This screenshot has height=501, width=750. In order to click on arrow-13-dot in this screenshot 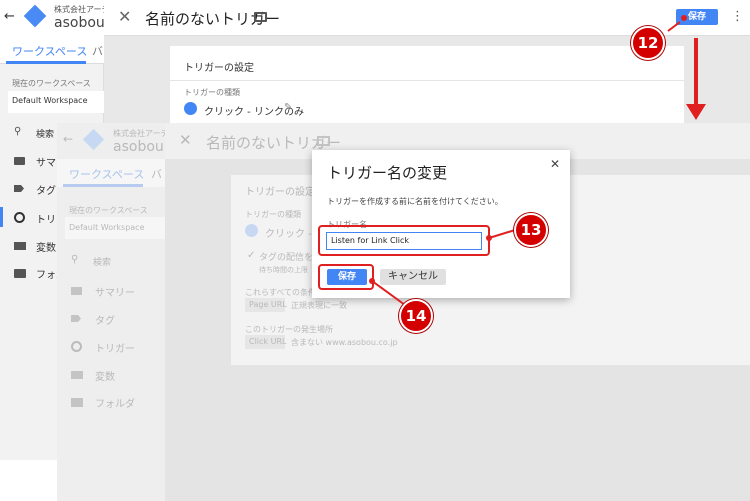, I will do `click(489, 238)`.